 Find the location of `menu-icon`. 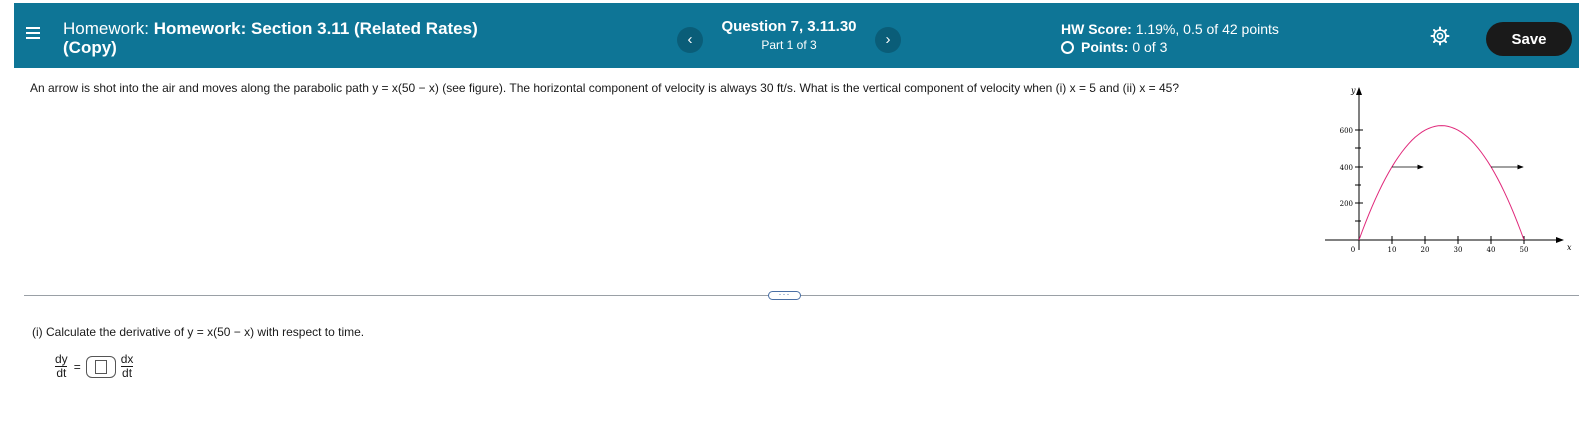

menu-icon is located at coordinates (34, 35).